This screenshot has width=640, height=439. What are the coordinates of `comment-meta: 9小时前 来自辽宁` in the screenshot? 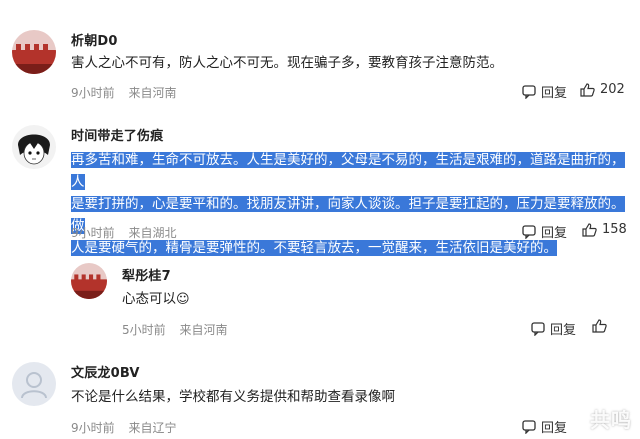 It's located at (123, 427).